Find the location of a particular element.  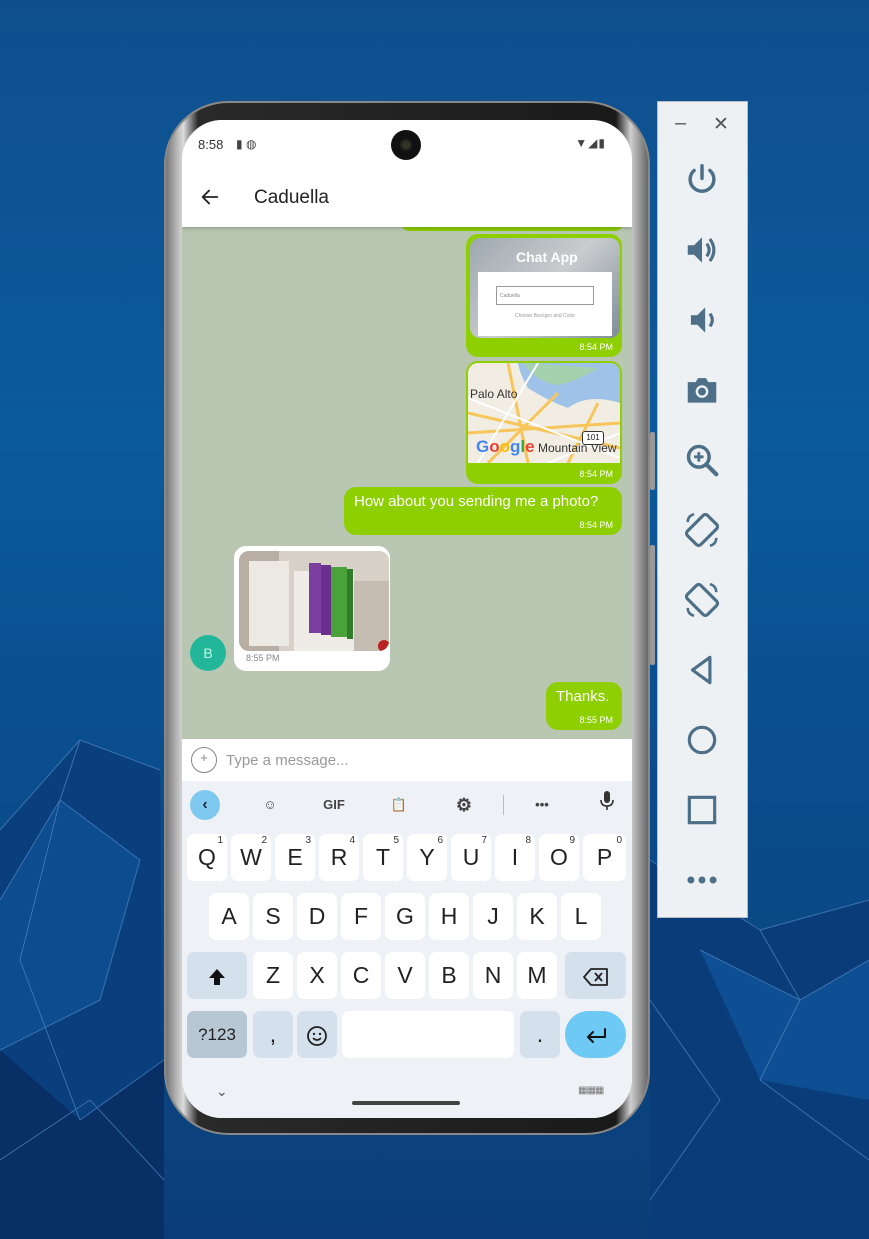

key-g: G is located at coordinates (405, 916).